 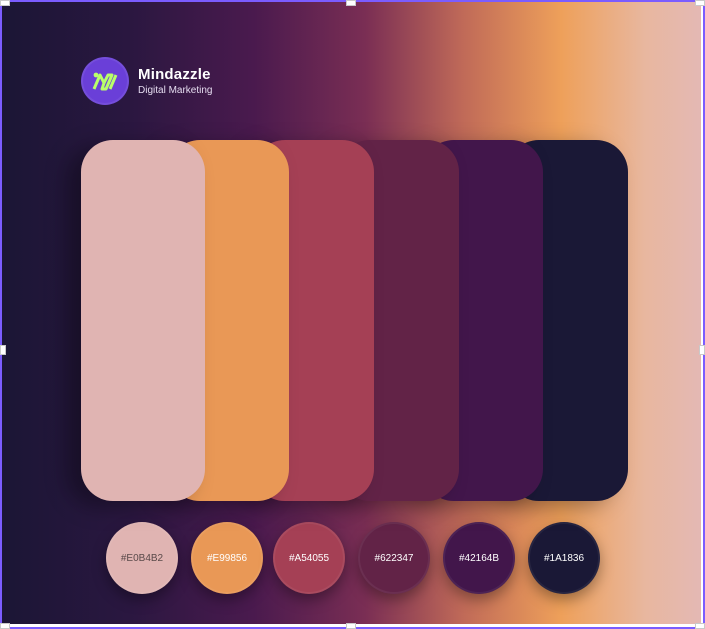 I want to click on resize-handle-bottom-right, so click(x=700, y=626).